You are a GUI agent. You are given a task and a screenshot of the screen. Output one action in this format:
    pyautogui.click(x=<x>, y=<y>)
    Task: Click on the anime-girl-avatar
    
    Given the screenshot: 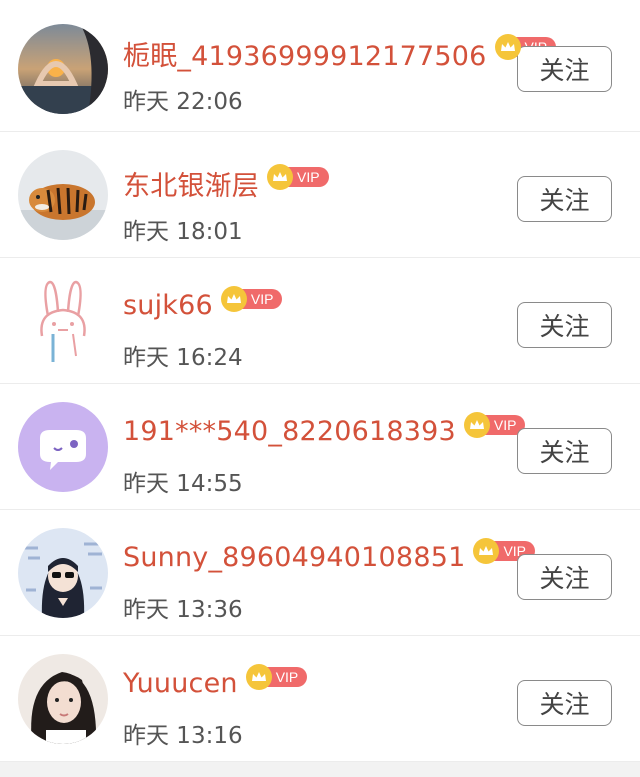 What is the action you would take?
    pyautogui.click(x=63, y=573)
    